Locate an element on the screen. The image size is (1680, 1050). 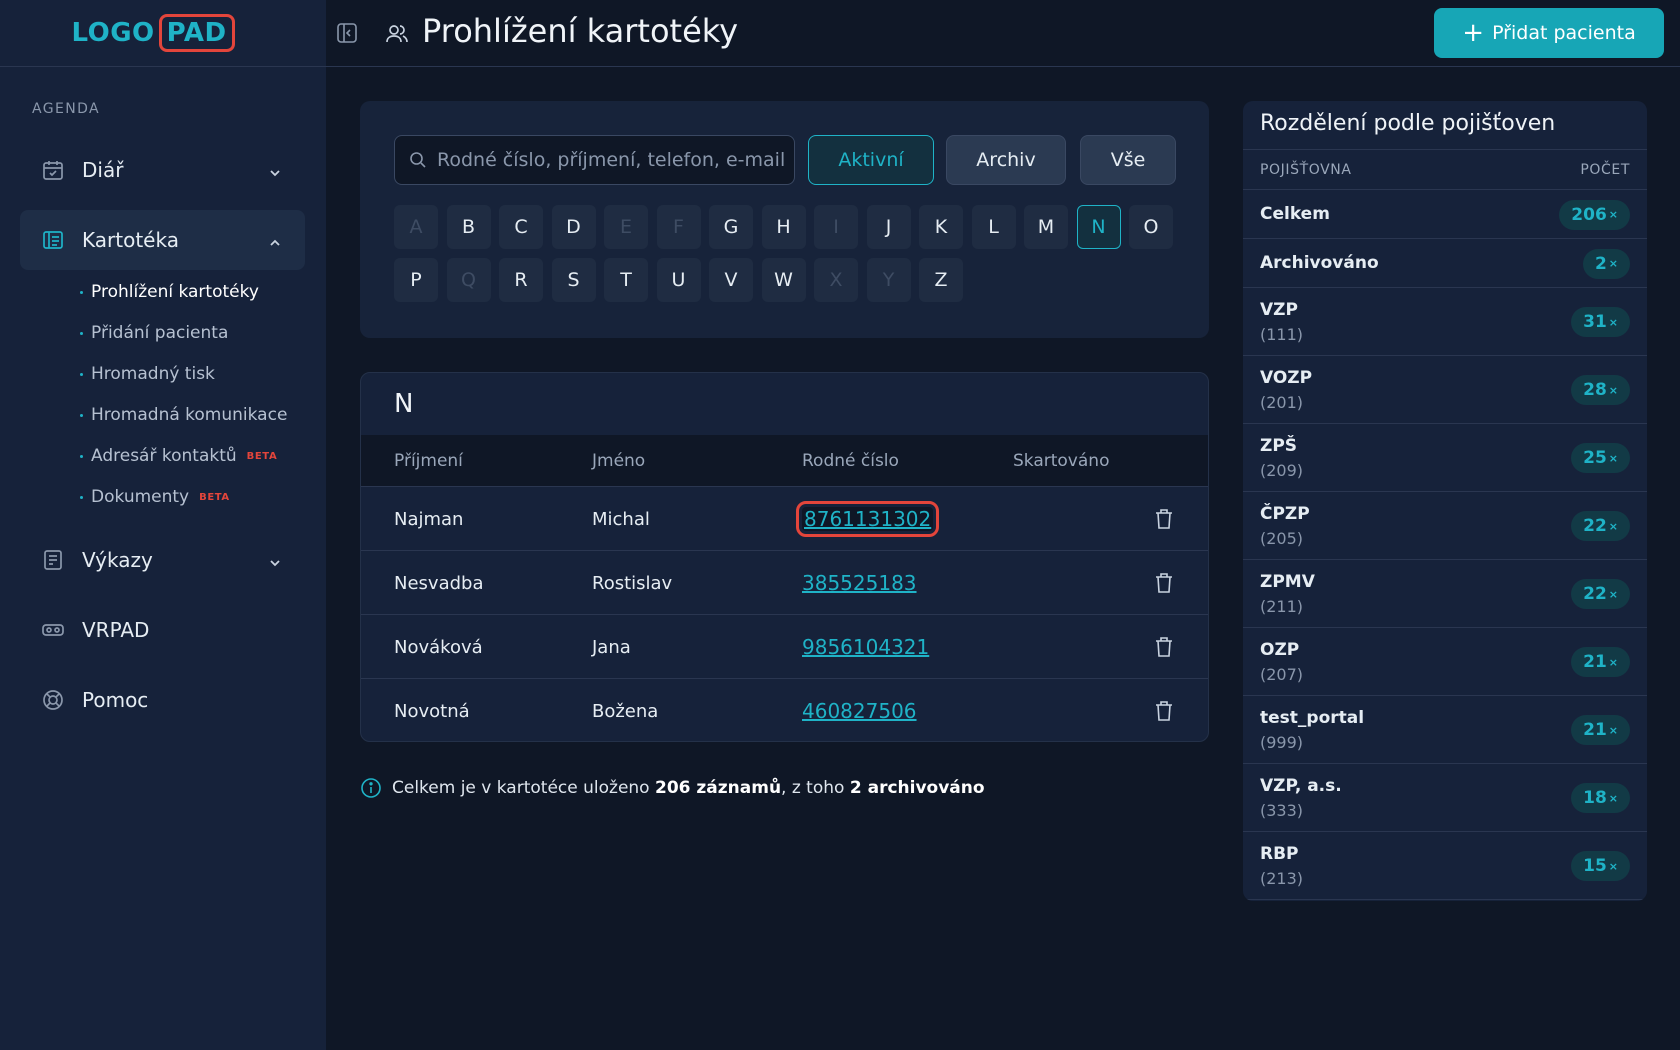
cell-name: Božena is located at coordinates (625, 711).